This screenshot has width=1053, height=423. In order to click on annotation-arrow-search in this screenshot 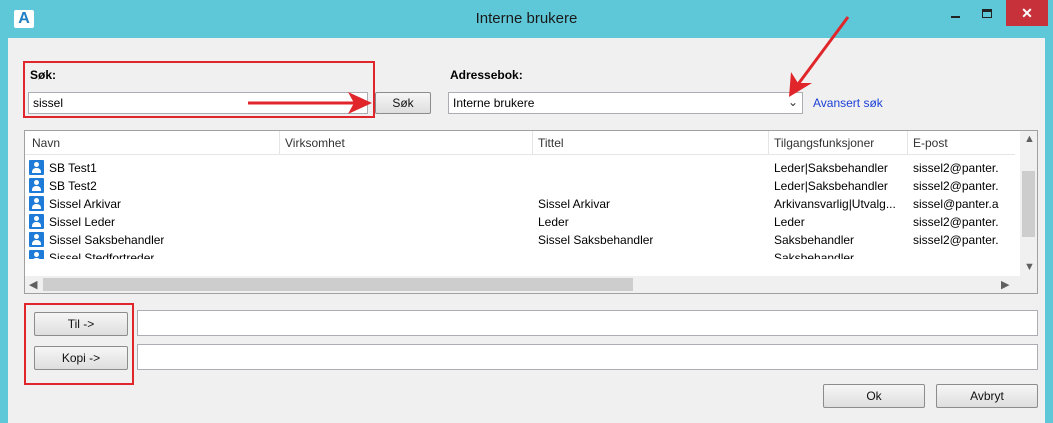, I will do `click(310, 103)`.